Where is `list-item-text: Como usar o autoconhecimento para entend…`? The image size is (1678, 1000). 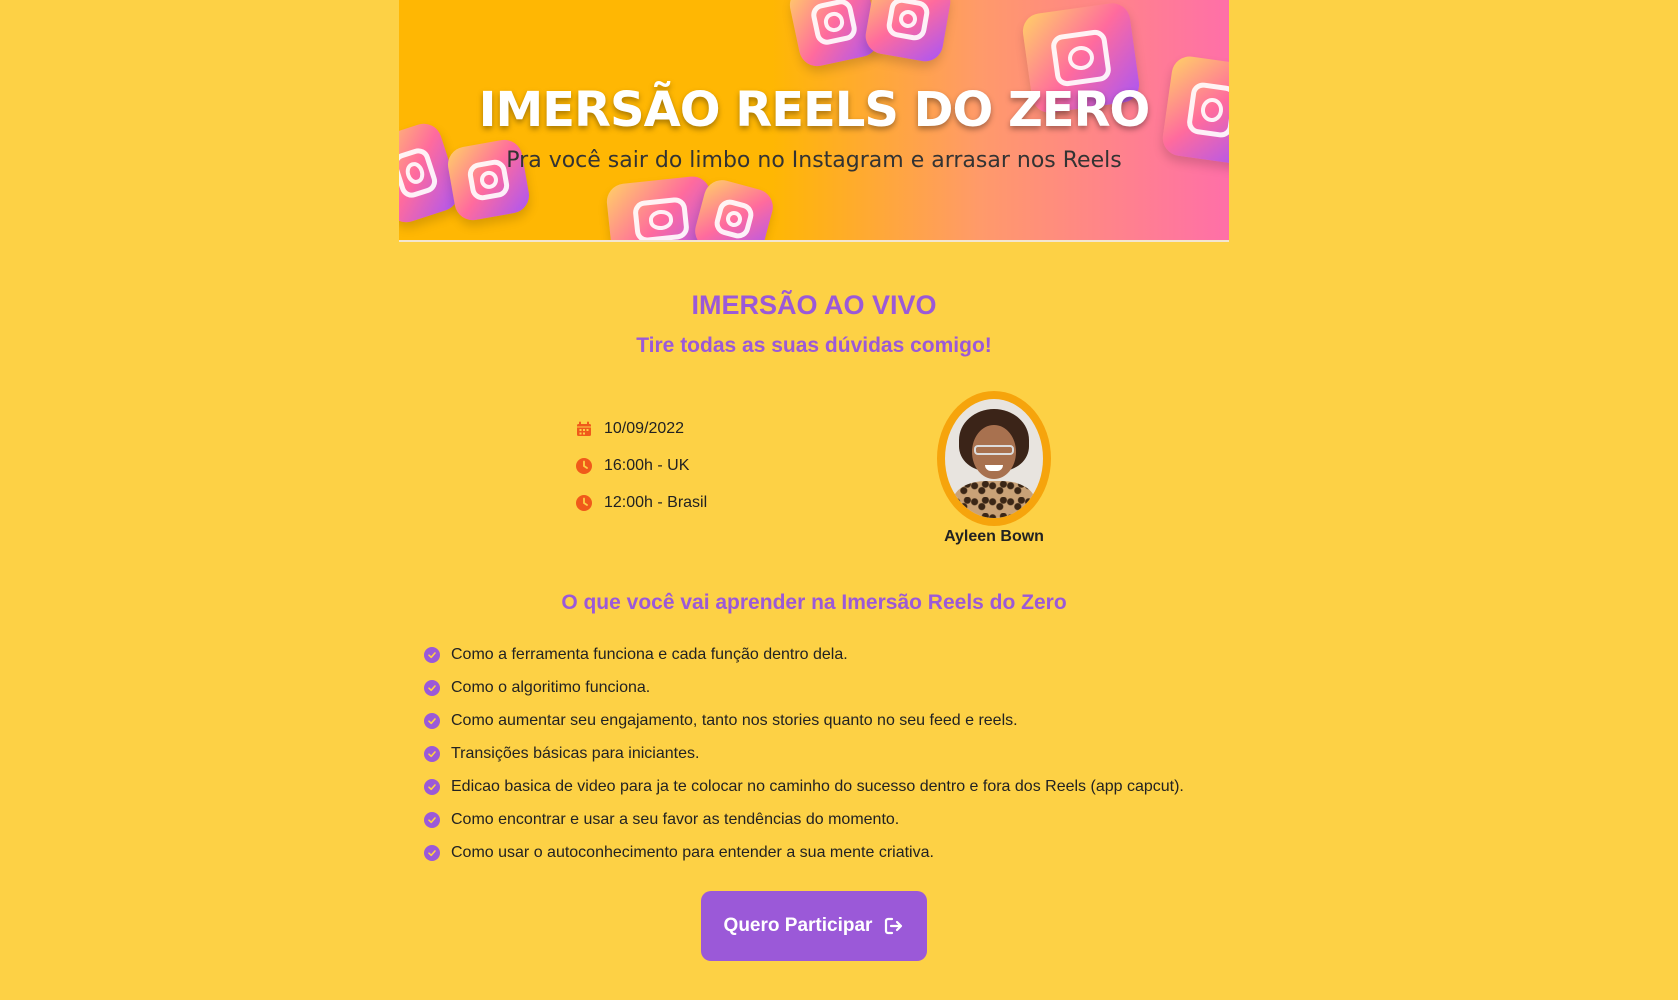 list-item-text: Como usar o autoconhecimento para entend… is located at coordinates (692, 852).